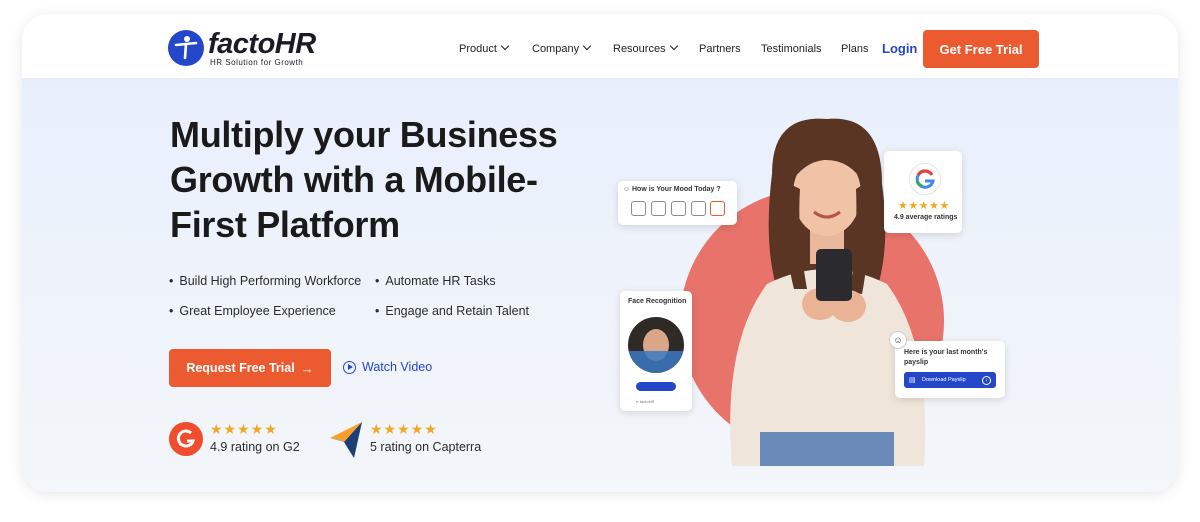 The image size is (1200, 522). I want to click on nav-partners: Partners, so click(720, 49).